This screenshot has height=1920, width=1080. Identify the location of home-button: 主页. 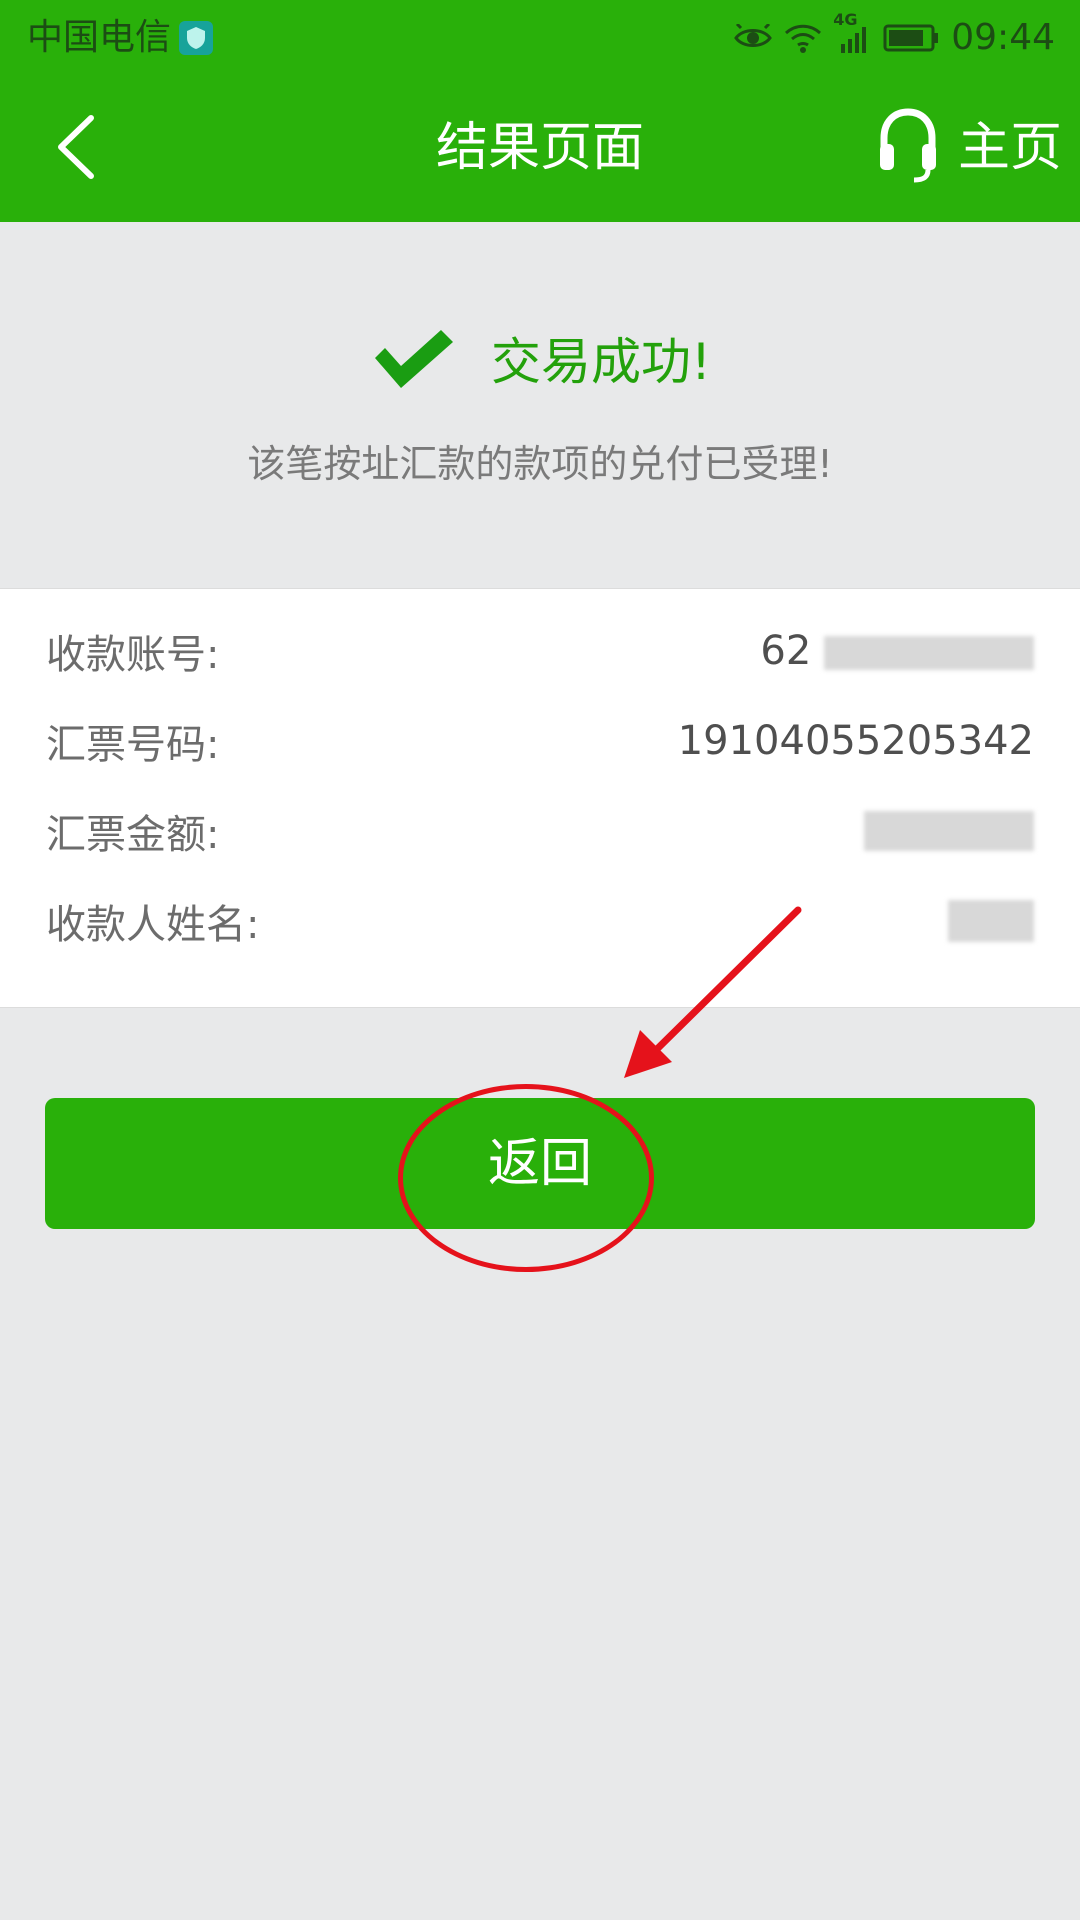
(969, 148).